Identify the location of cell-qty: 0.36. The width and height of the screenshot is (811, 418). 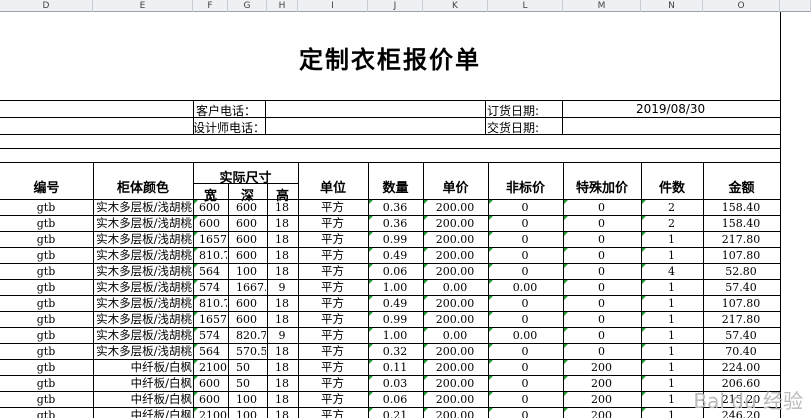
(395, 223).